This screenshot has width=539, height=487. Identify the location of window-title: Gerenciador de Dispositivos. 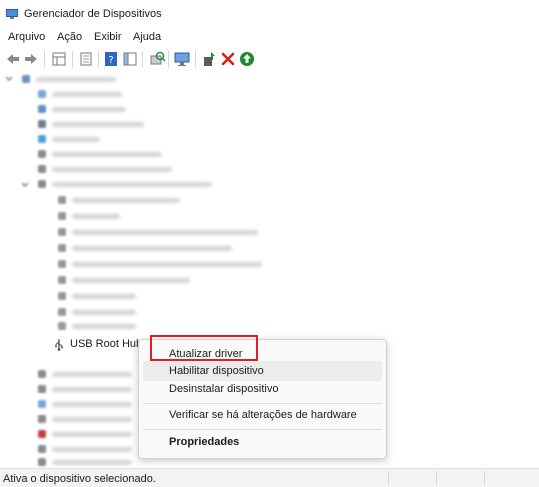
(93, 14).